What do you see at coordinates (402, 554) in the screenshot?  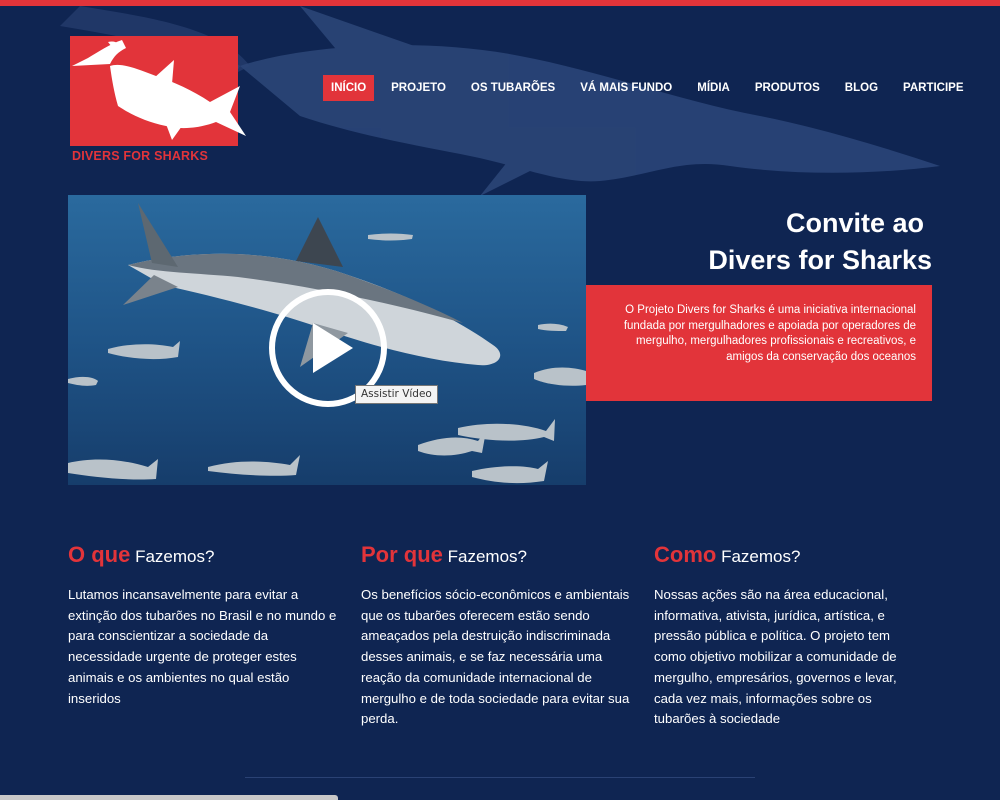 I see `heading-highlight: Por que` at bounding box center [402, 554].